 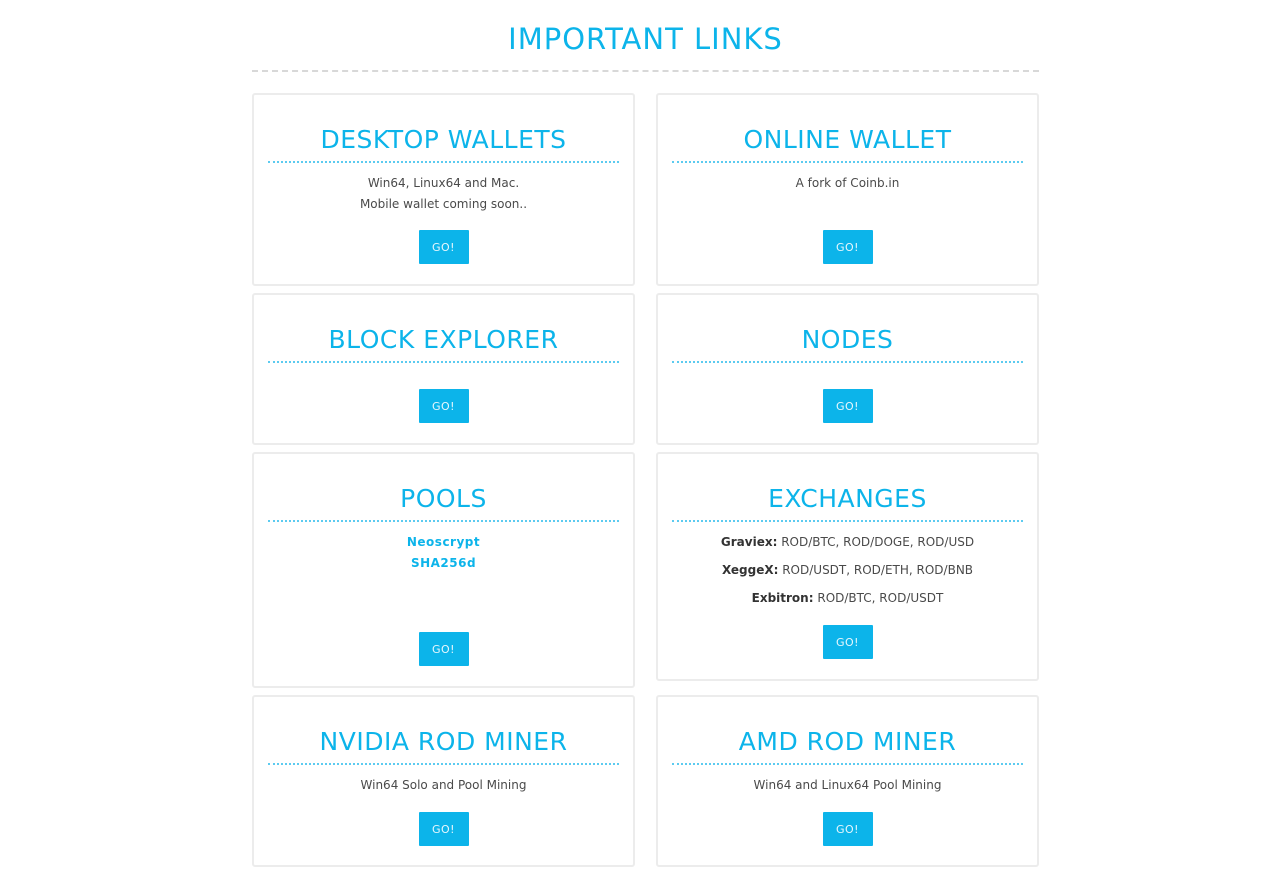 I want to click on pools-go-button: GO!, so click(x=443, y=649).